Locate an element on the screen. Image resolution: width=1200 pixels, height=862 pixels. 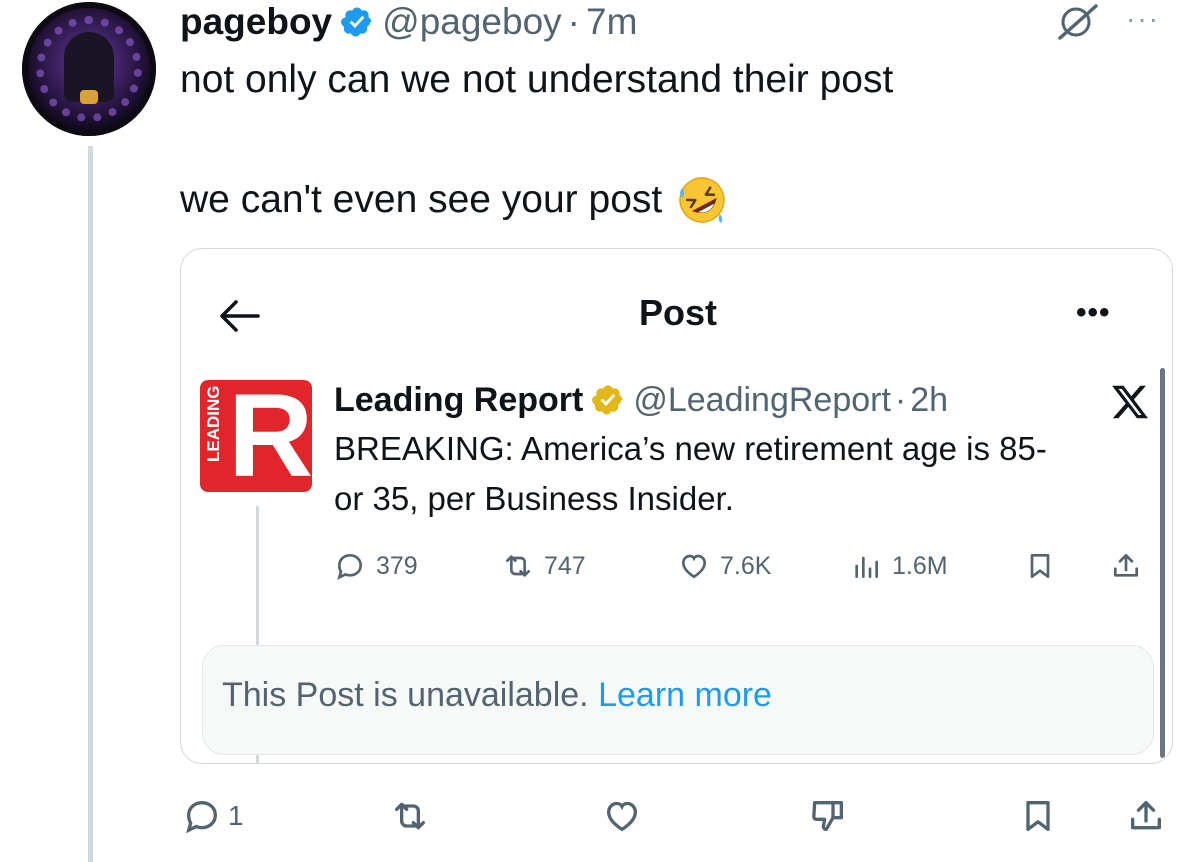
quoted-views-count: 1.6M is located at coordinates (920, 565).